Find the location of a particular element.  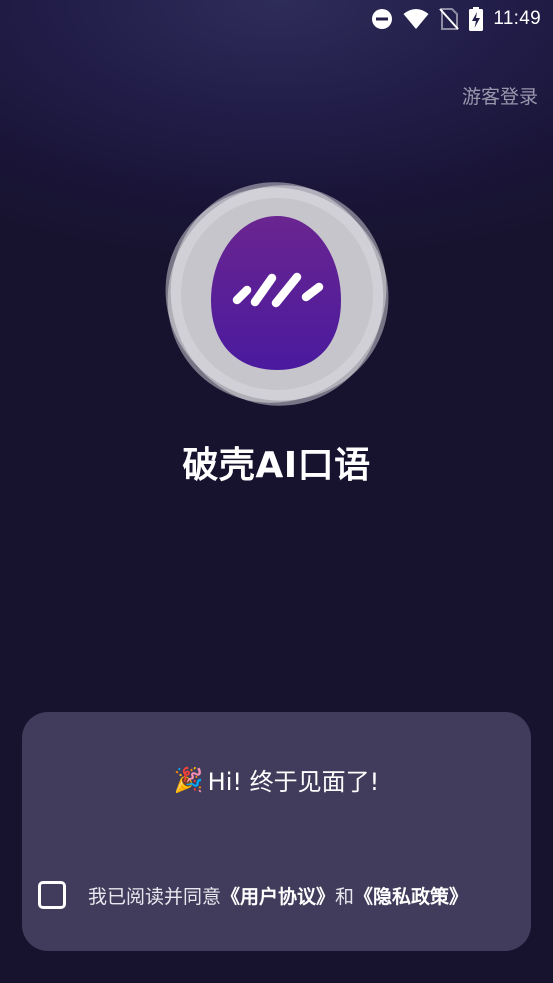

agreement-text: 我已阅读并同意《用户协议》和《隐私政策》 is located at coordinates (278, 895).